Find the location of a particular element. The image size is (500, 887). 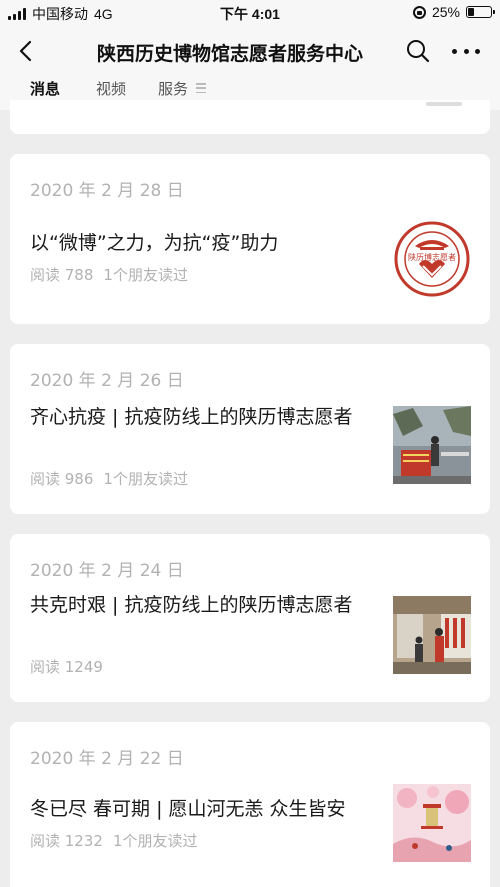

article-title: 共克时艰 | 抗疫防线上的陕历博志愿者 is located at coordinates (205, 605).